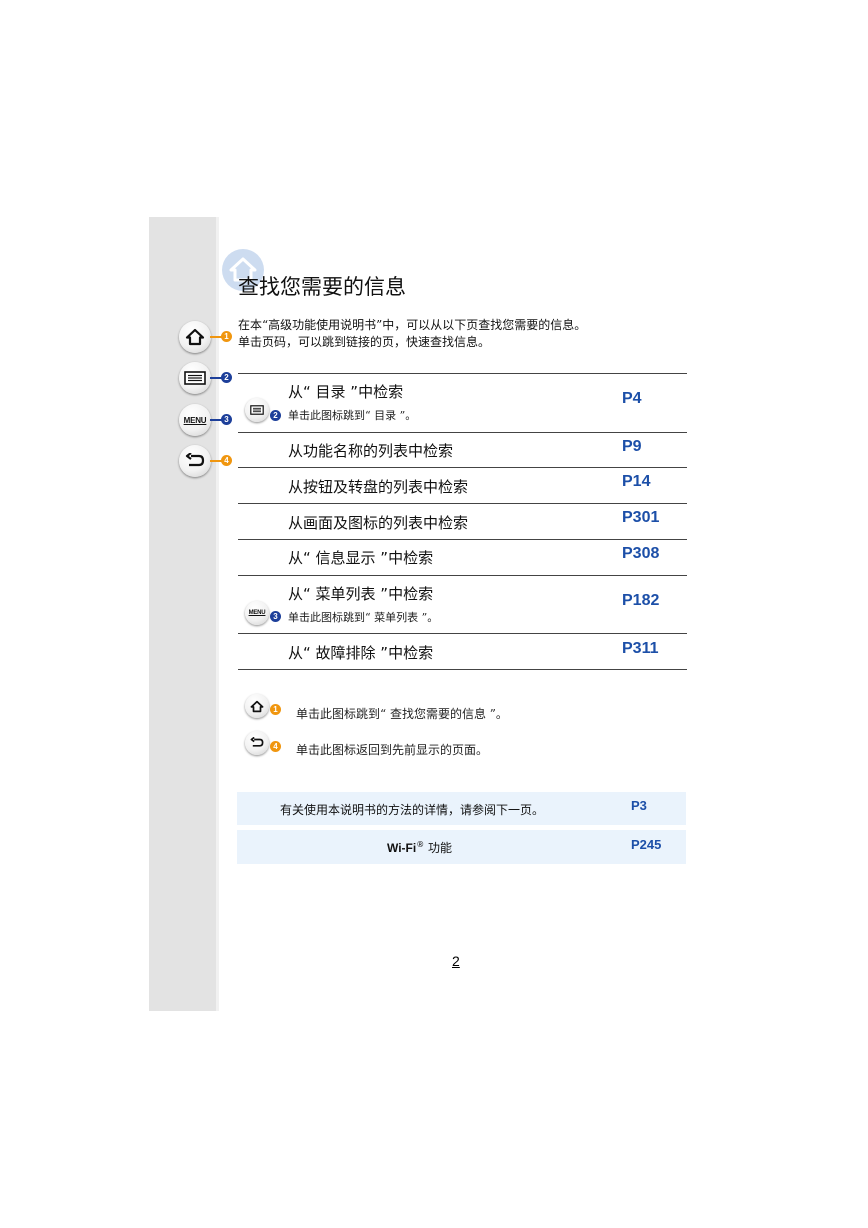 The height and width of the screenshot is (1228, 868). I want to click on intro-line-2: 单击页码，可以跳到链接的页，快速查找信息。, so click(364, 342).